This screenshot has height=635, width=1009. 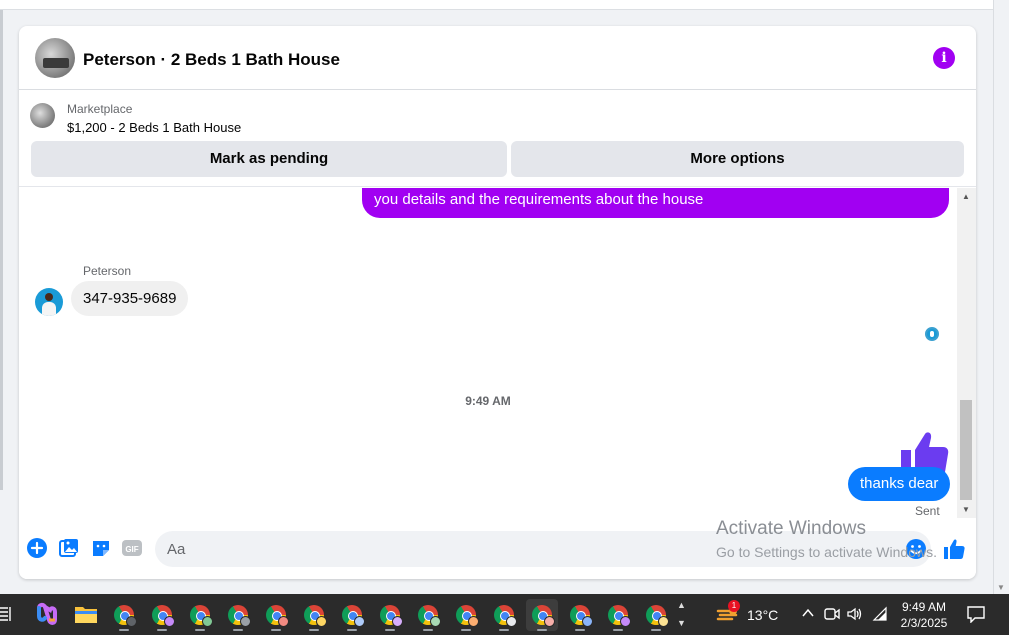 What do you see at coordinates (880, 615) in the screenshot?
I see `wifi-icon` at bounding box center [880, 615].